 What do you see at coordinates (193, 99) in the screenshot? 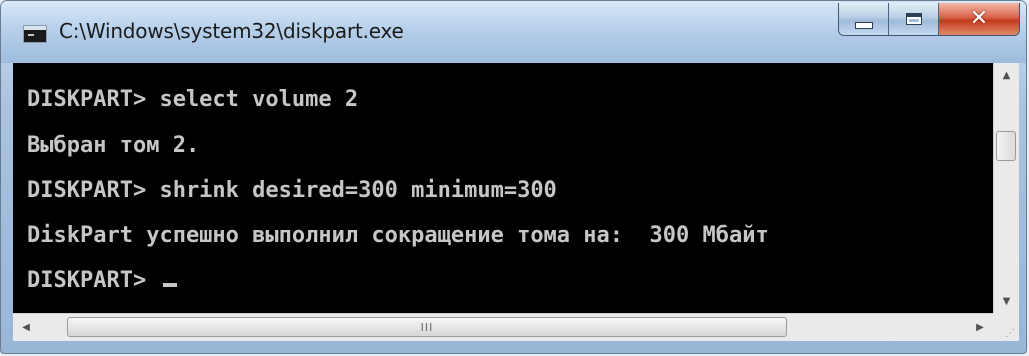
I see `console-line-1: DISKPART> select volume 2` at bounding box center [193, 99].